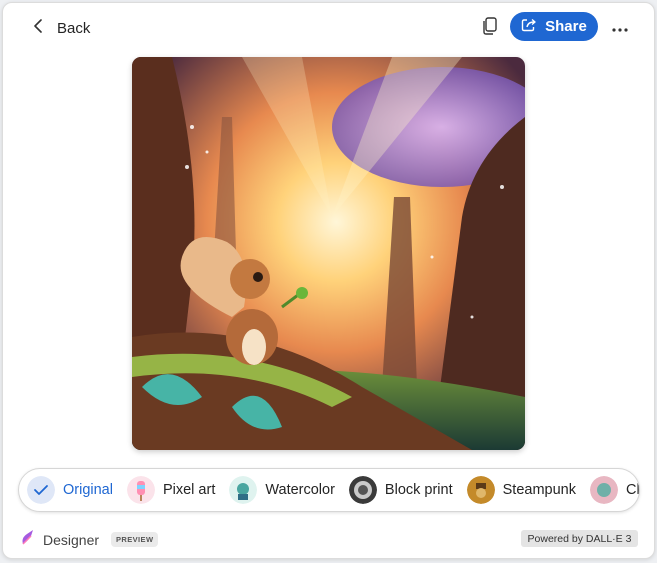 The height and width of the screenshot is (563, 657). What do you see at coordinates (632, 490) in the screenshot?
I see `style-label: Cla` at bounding box center [632, 490].